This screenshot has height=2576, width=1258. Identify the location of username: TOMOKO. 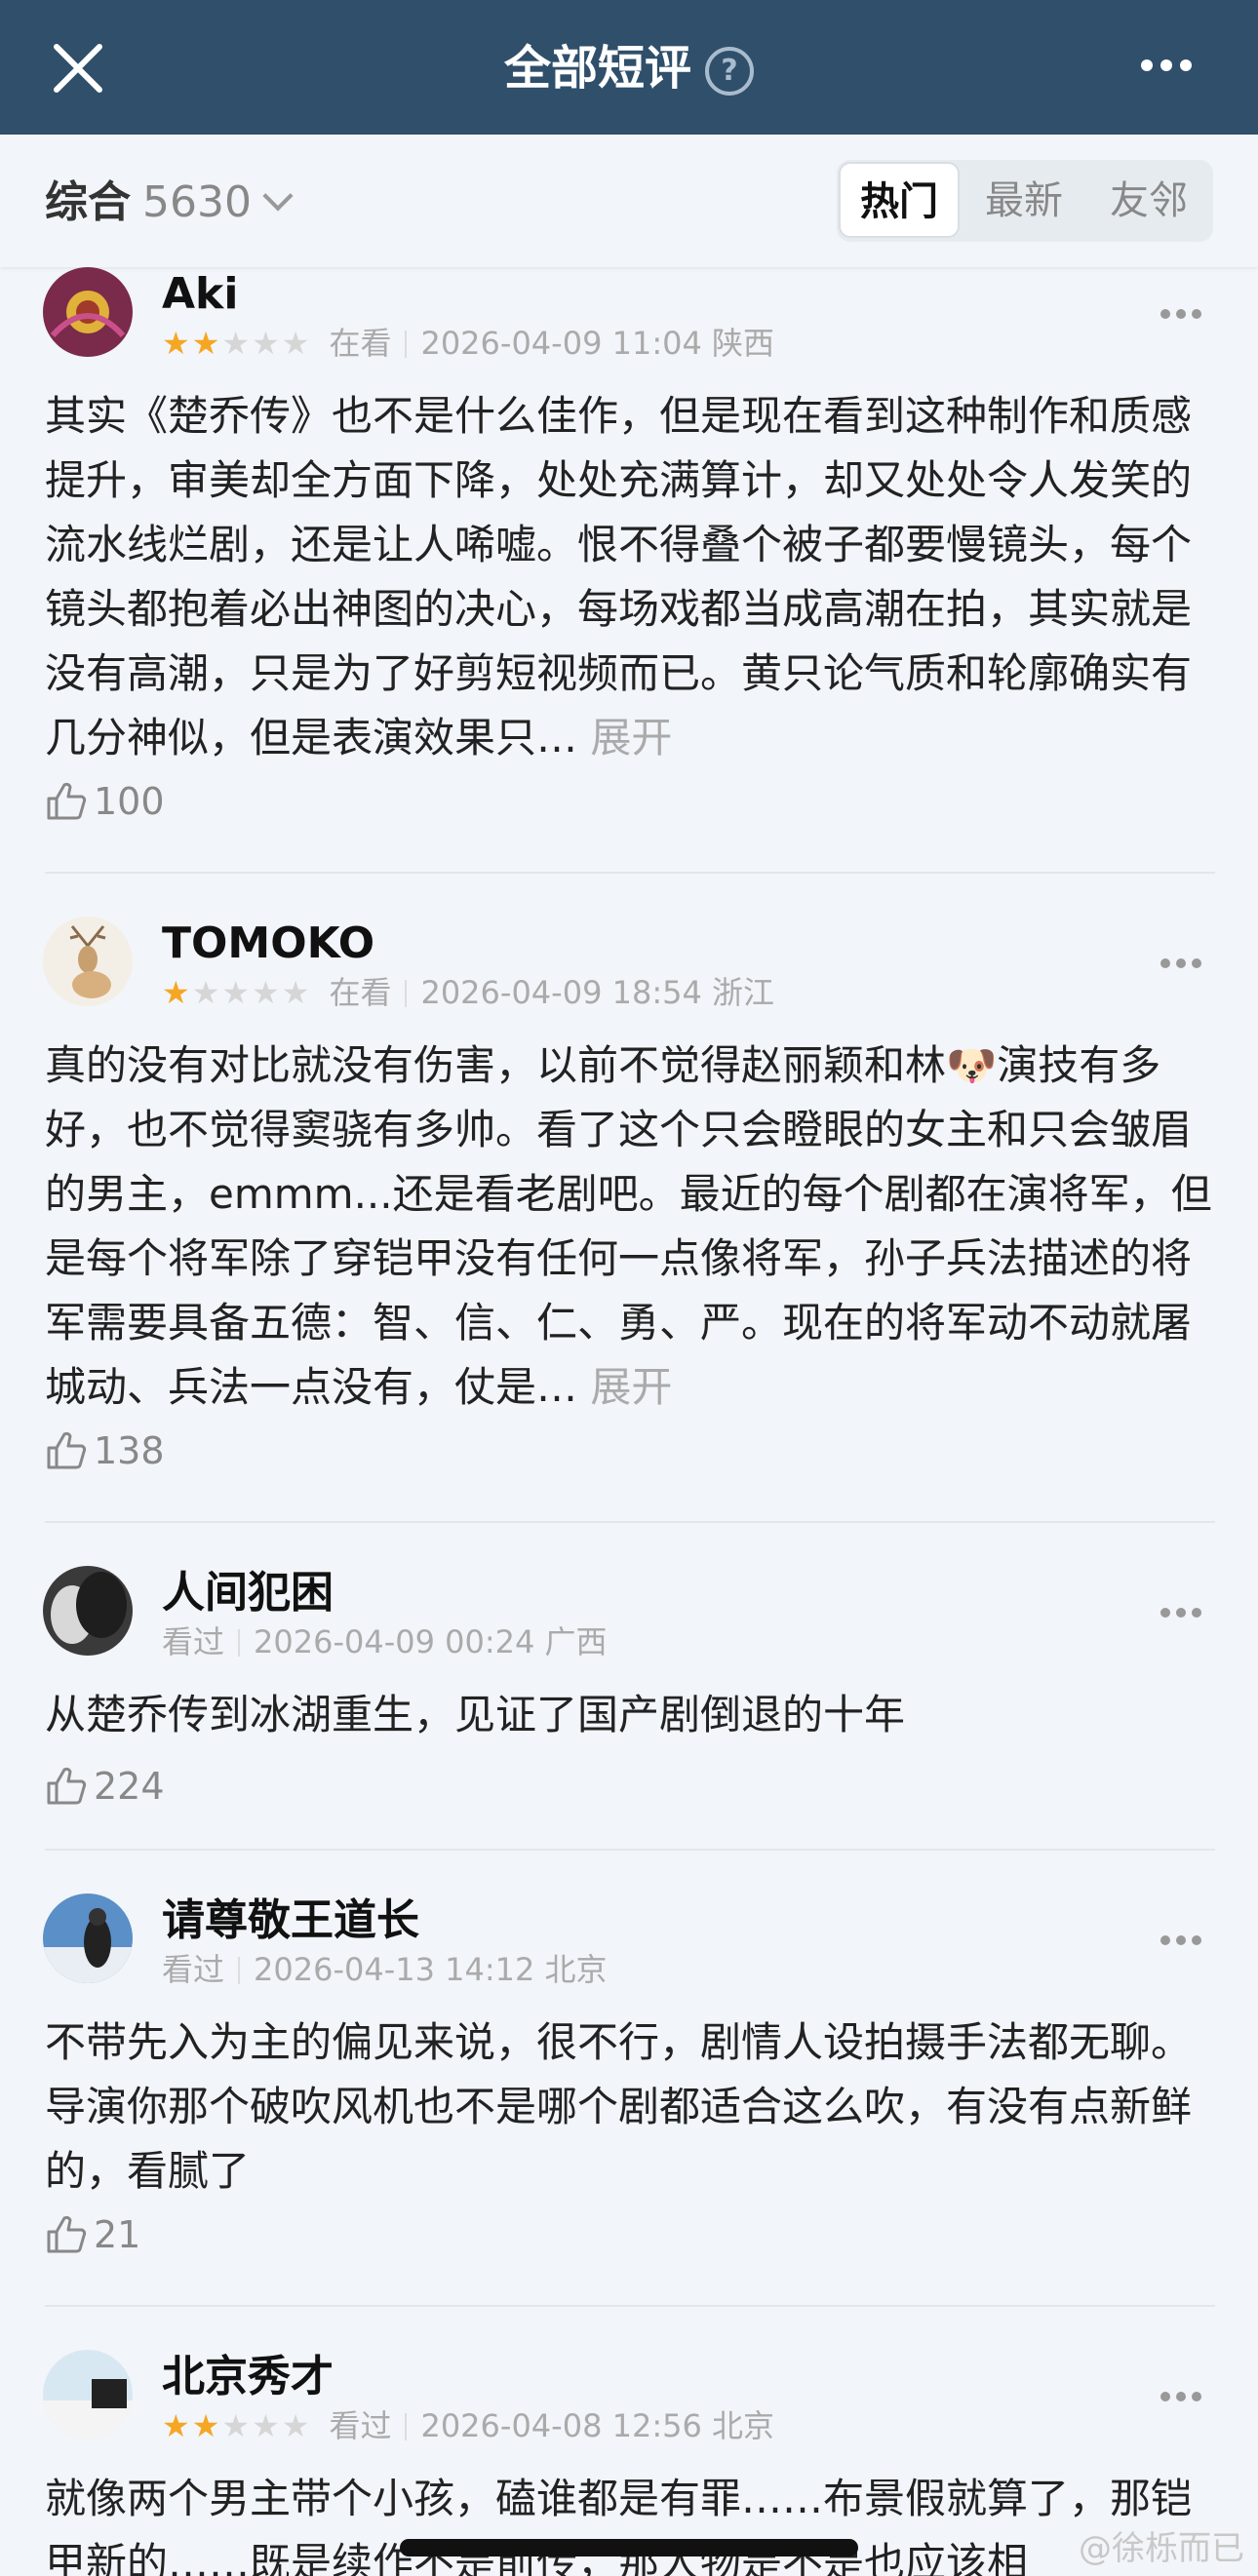
(268, 944).